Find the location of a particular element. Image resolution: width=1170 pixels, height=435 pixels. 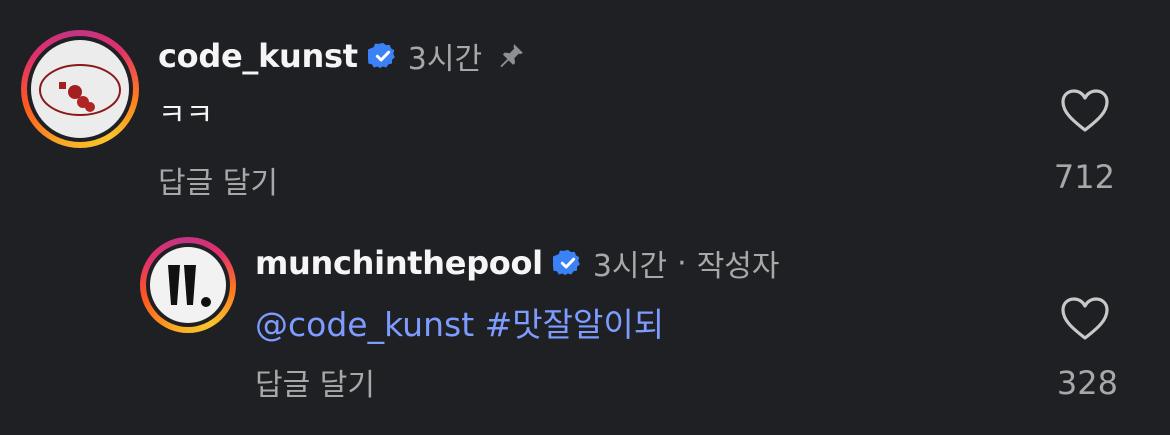

pin-icon is located at coordinates (511, 56).